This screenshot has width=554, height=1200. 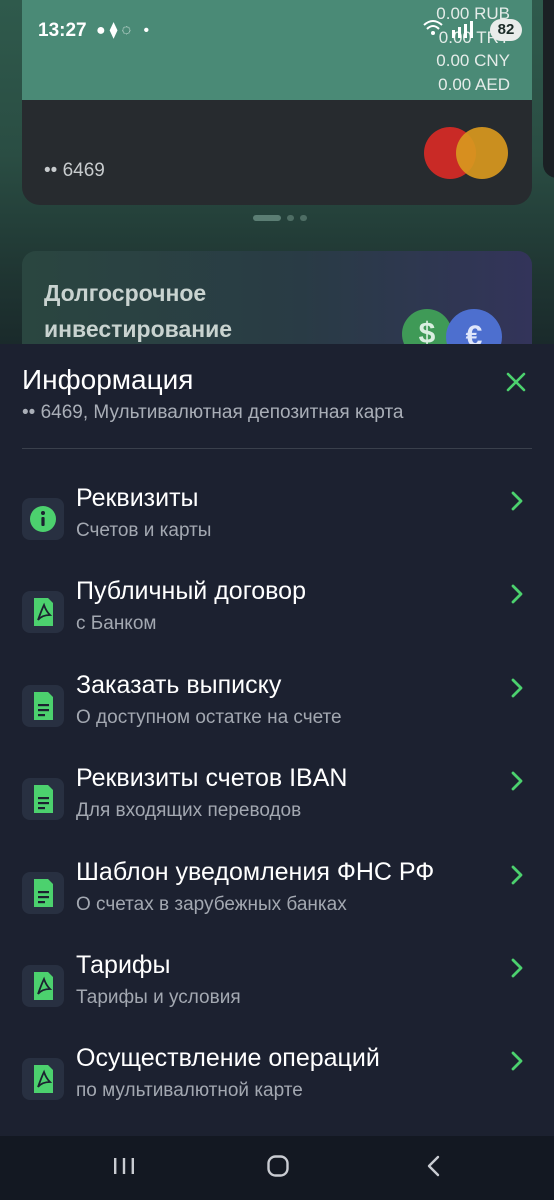 What do you see at coordinates (506, 30) in the screenshot?
I see `battery-indicator: 82` at bounding box center [506, 30].